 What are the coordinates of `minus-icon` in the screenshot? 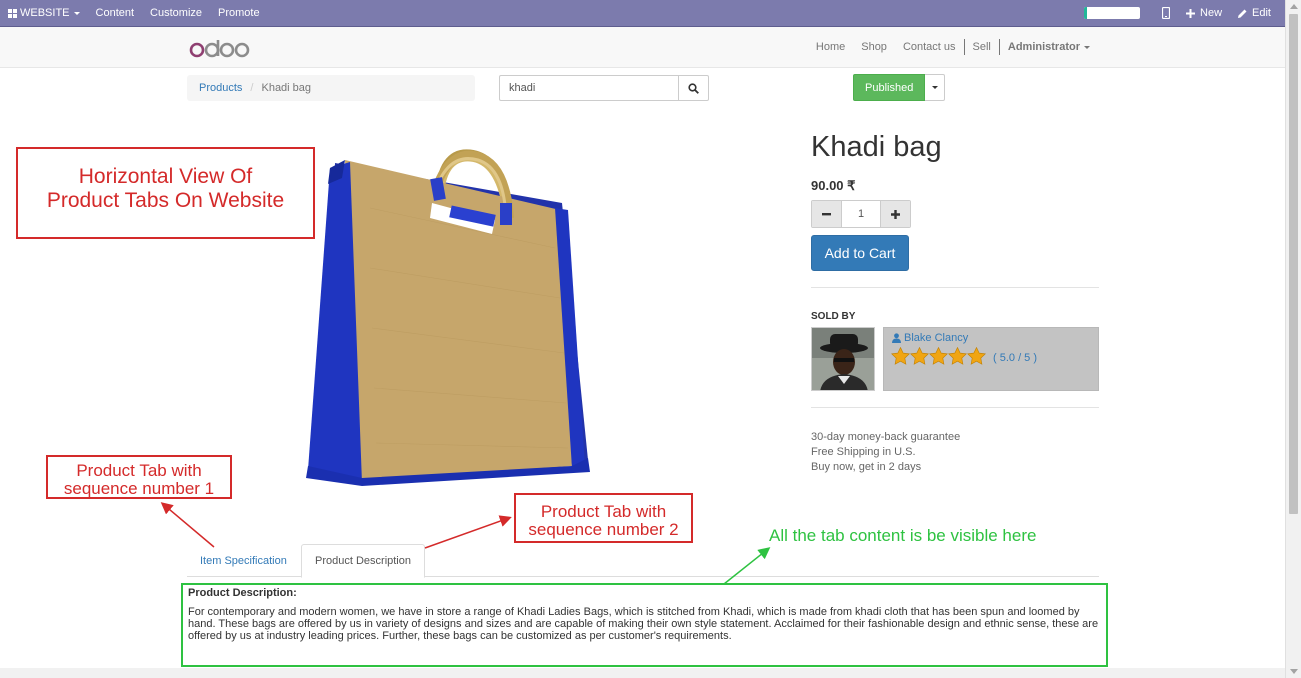 It's located at (826, 213).